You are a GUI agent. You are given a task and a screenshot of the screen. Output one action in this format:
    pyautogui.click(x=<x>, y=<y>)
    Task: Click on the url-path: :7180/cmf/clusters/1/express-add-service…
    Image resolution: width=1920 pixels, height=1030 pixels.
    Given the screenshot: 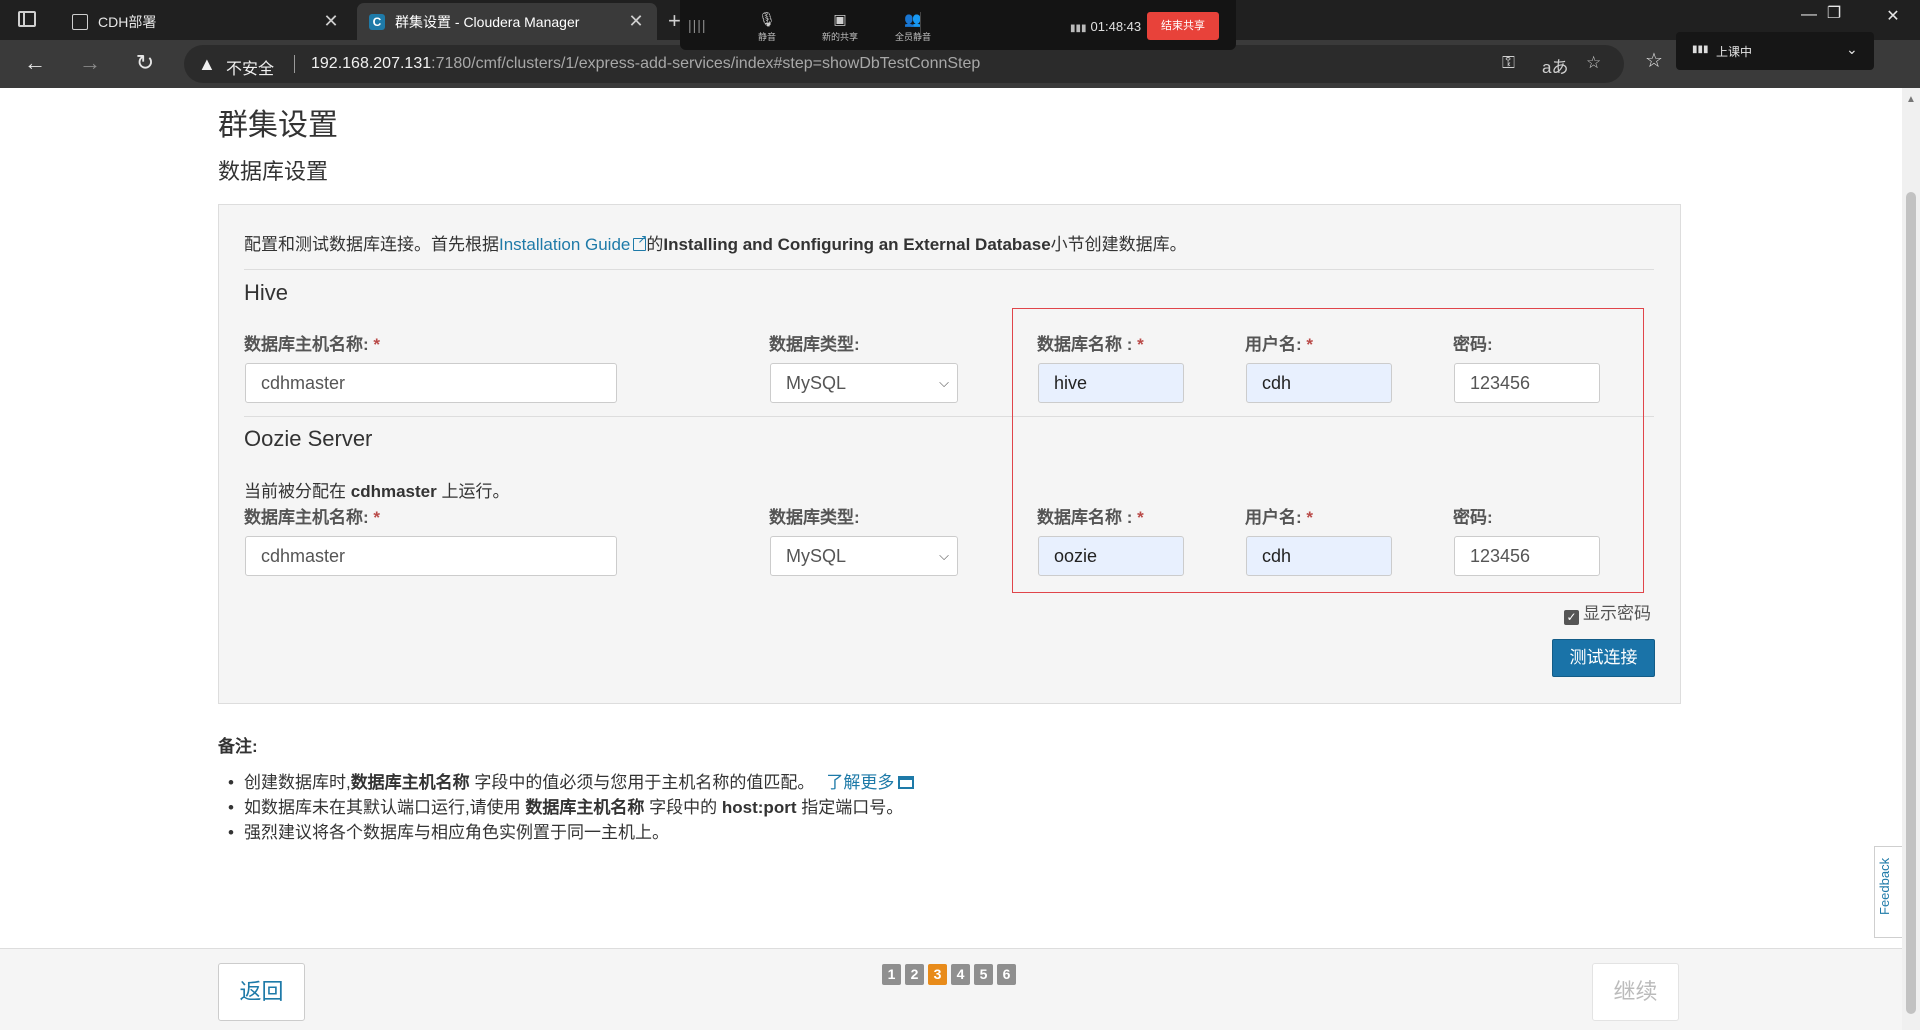 What is the action you would take?
    pyautogui.click(x=706, y=63)
    